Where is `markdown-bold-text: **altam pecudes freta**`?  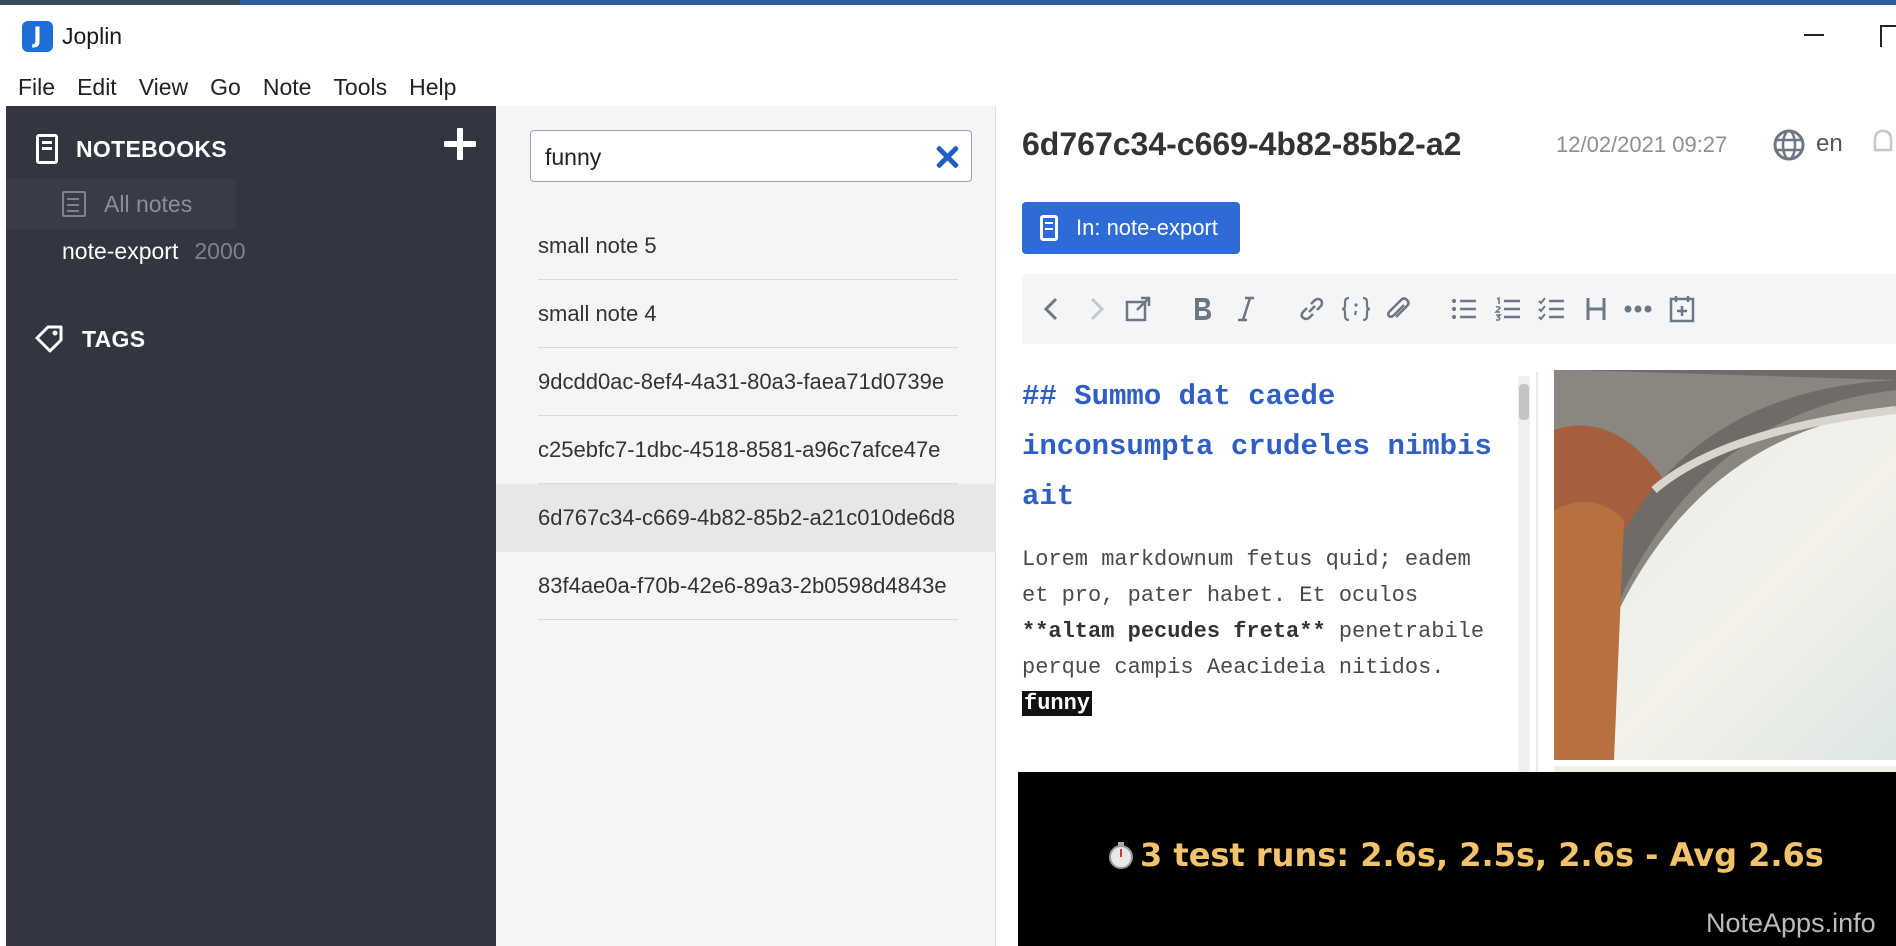
markdown-bold-text: **altam pecudes freta** is located at coordinates (1174, 631).